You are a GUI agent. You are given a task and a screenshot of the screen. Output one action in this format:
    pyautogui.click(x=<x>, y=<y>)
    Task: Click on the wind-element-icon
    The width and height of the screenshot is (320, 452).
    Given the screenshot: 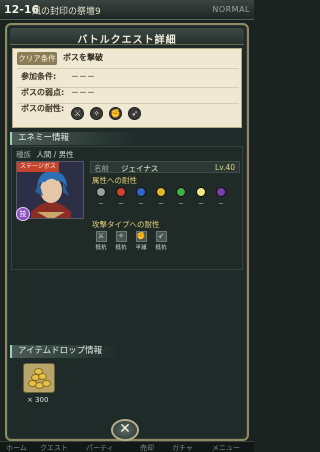 What is the action you would take?
    pyautogui.click(x=181, y=192)
    